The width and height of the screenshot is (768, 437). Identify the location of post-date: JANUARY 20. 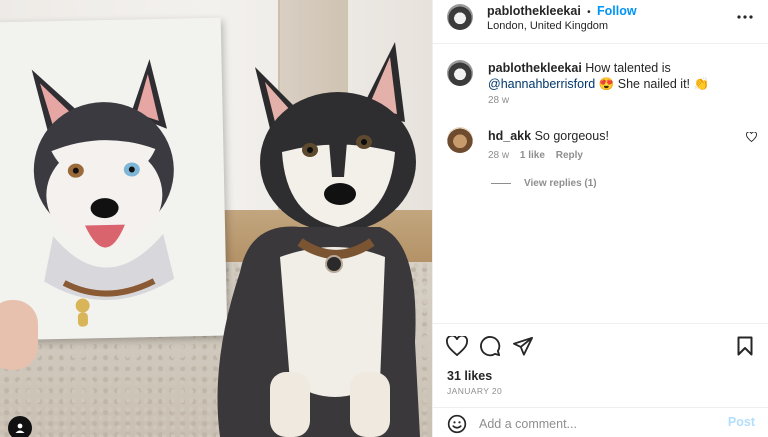
(474, 391).